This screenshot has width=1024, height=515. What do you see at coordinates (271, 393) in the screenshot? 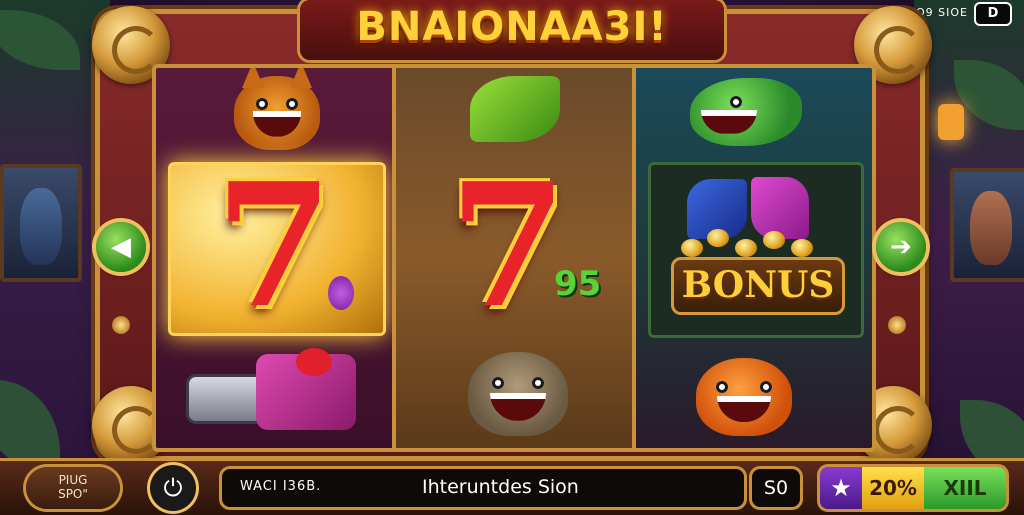
I see `cannon-symbol` at bounding box center [271, 393].